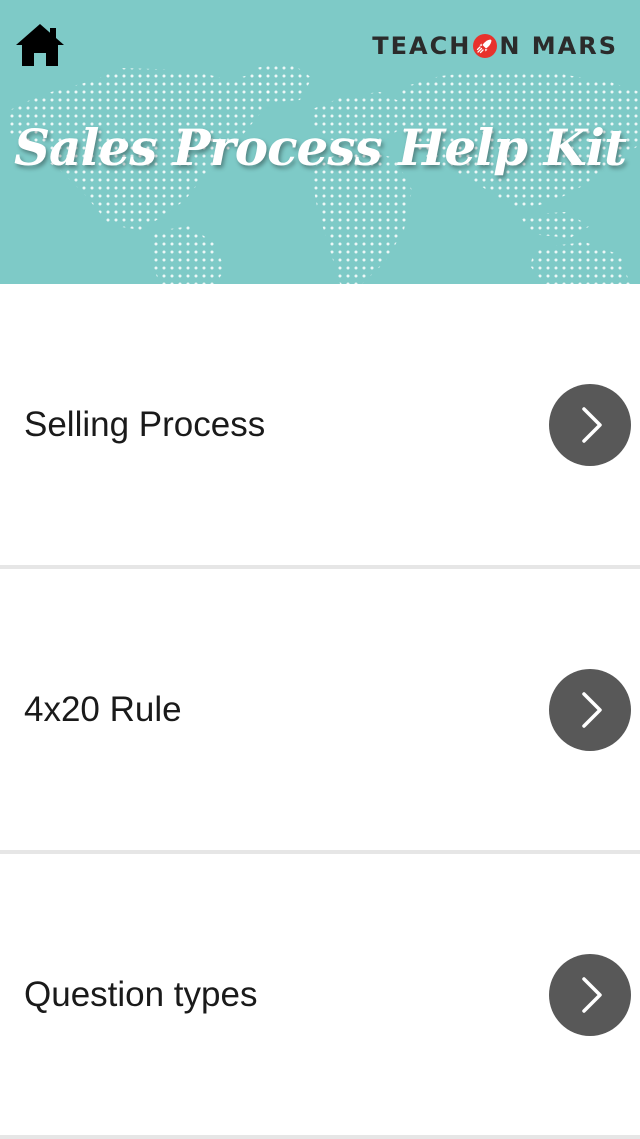  Describe the element at coordinates (103, 709) in the screenshot. I see `menu-item-label: 4x20 Rule` at that location.